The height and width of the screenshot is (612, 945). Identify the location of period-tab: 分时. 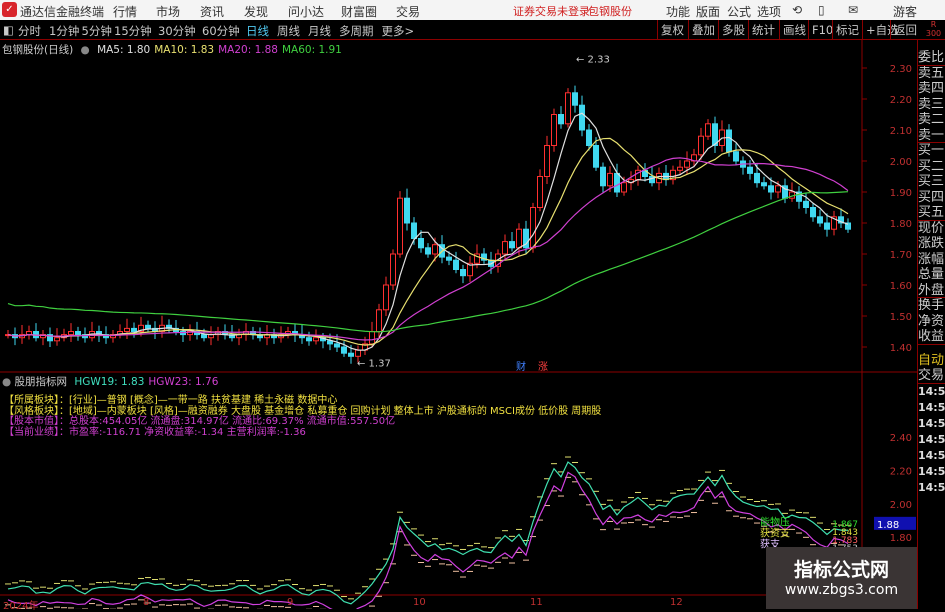
(29, 31).